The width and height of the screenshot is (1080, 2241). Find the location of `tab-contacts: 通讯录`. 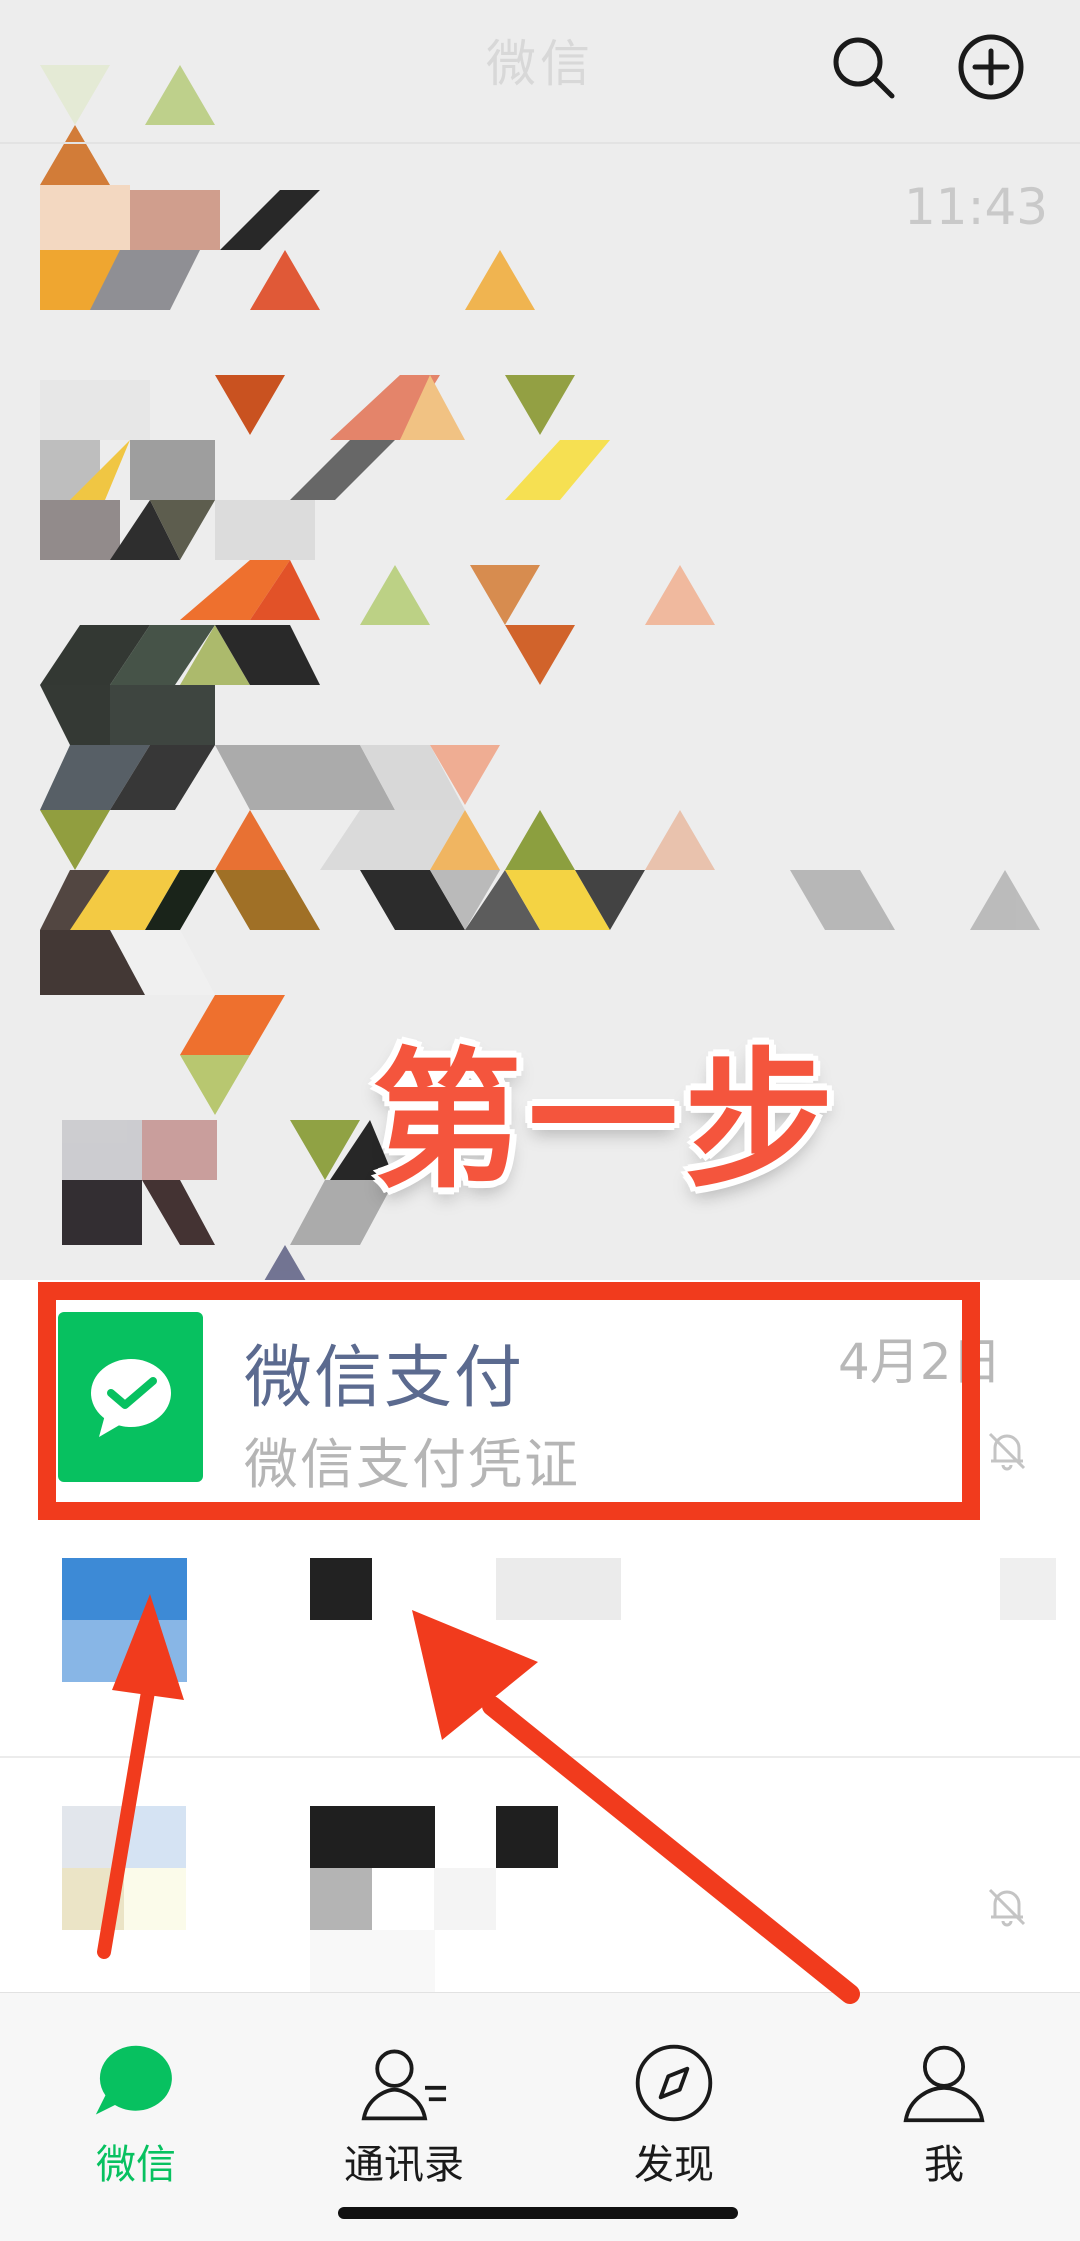

tab-contacts: 通讯录 is located at coordinates (404, 2115).